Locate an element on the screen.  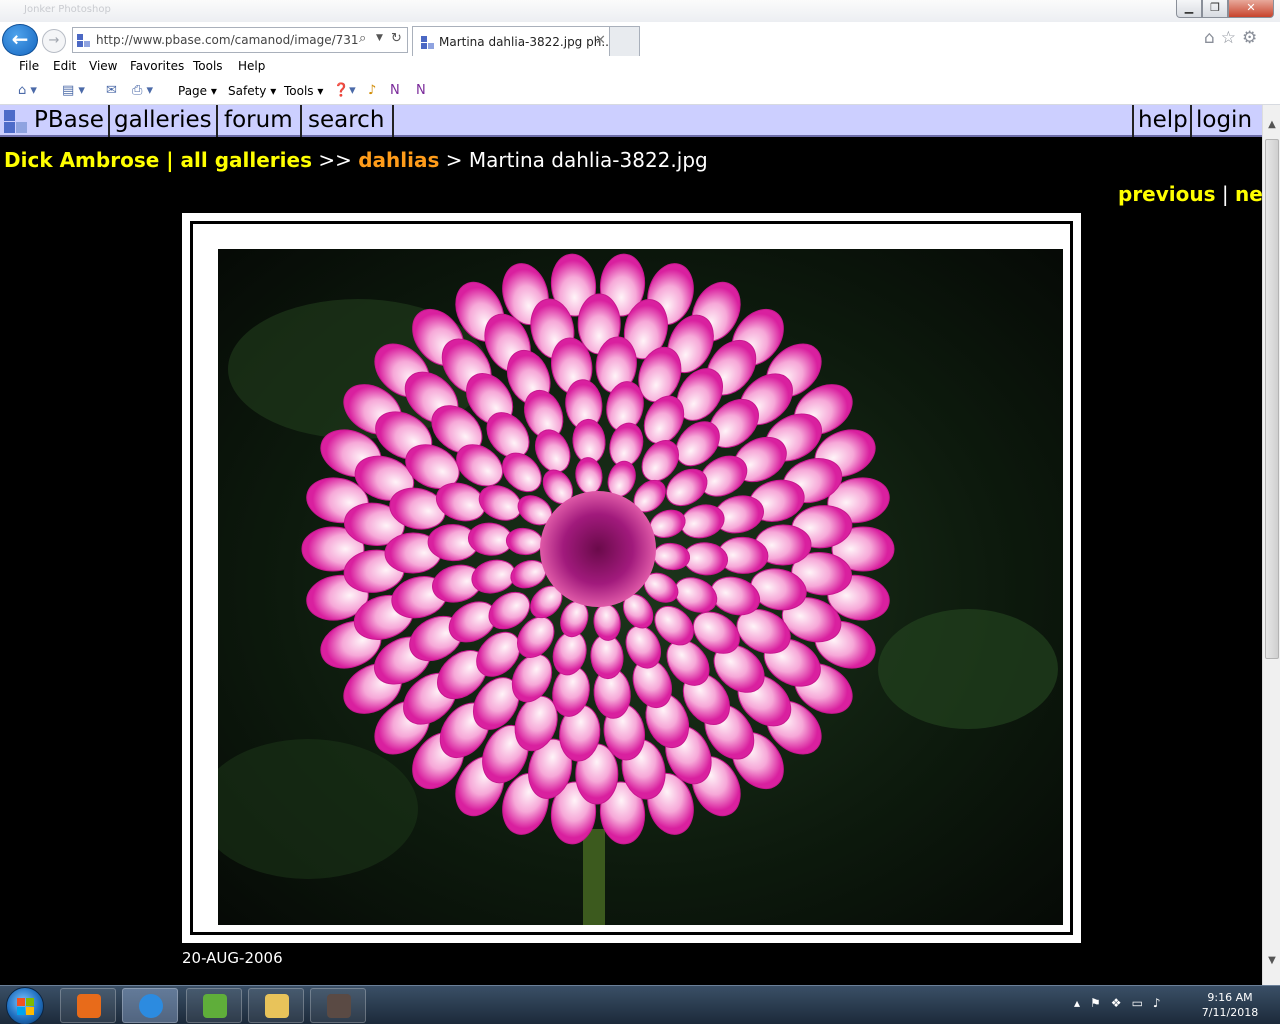
tab-close-icon: ✕ is located at coordinates (600, 40).